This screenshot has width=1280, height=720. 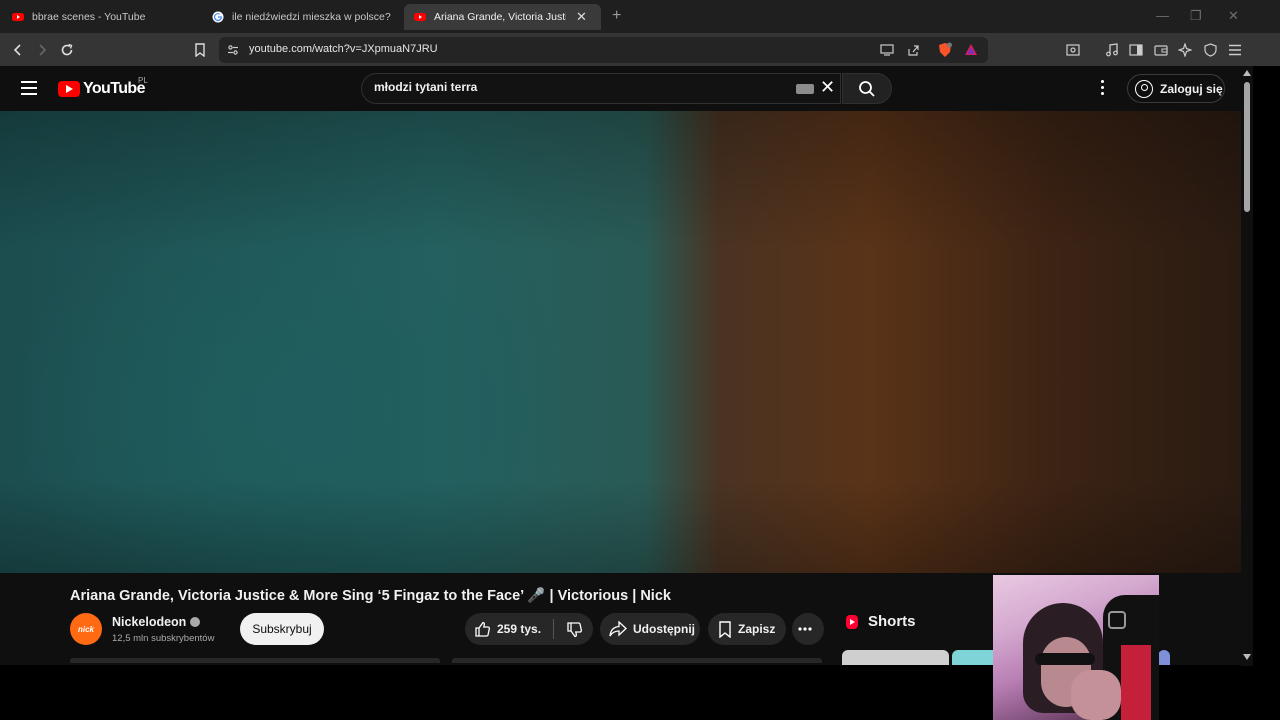 I want to click on thumbs-up-icon, so click(x=482, y=629).